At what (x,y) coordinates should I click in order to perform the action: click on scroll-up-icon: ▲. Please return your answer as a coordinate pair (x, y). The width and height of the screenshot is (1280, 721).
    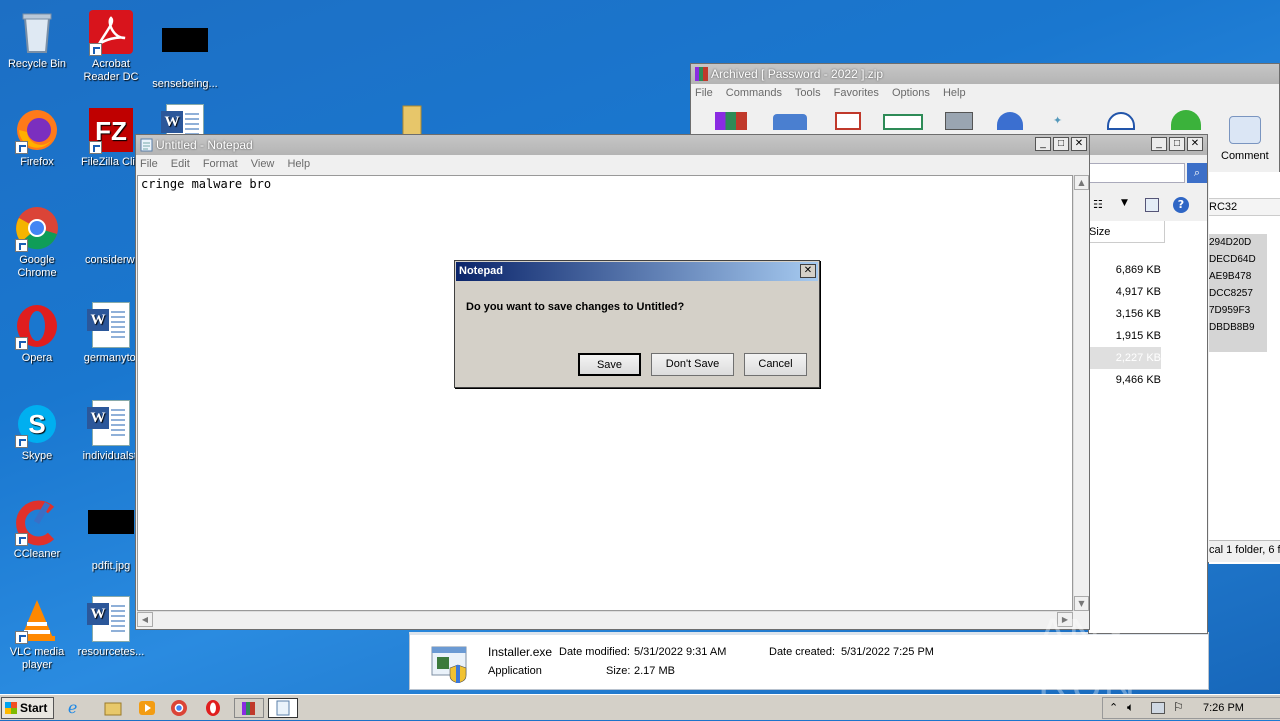
    Looking at the image, I should click on (1081, 182).